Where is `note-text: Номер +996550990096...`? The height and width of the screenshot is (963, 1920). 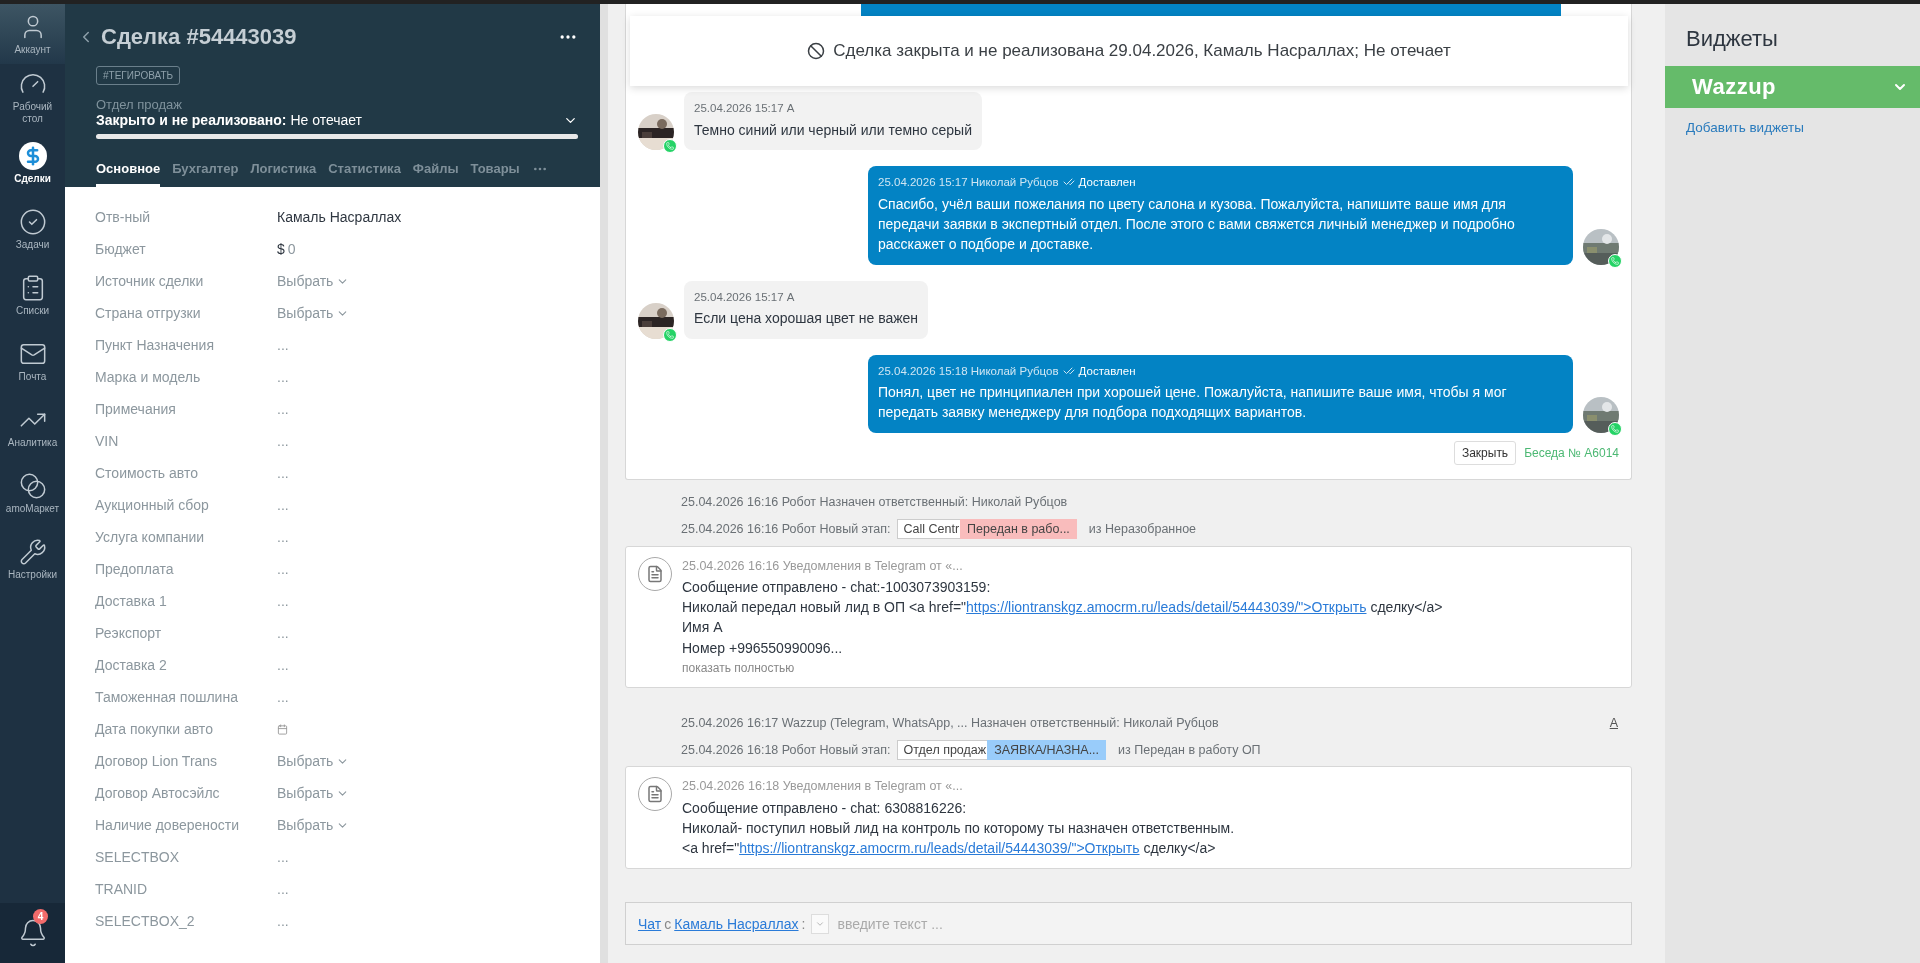
note-text: Номер +996550990096... is located at coordinates (763, 648).